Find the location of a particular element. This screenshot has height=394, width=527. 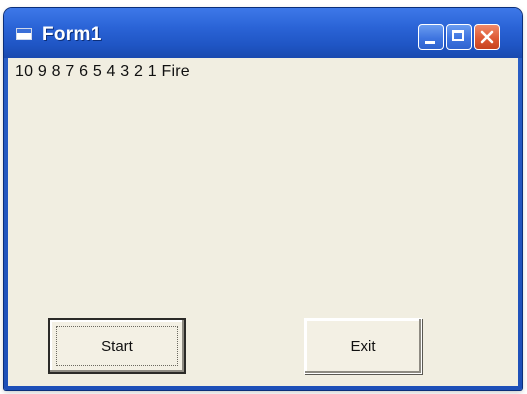

start-button-label: Start is located at coordinates (117, 346).